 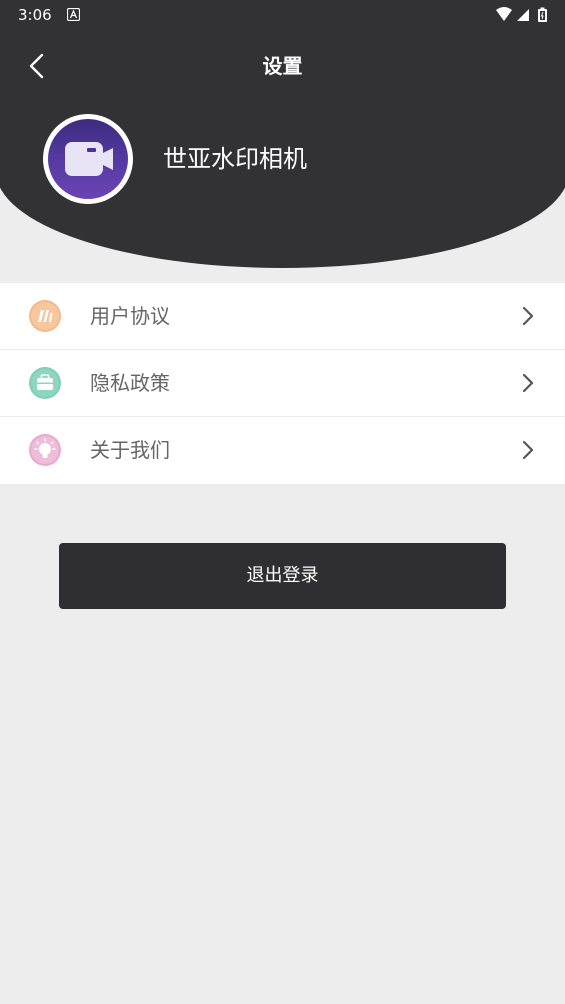 I want to click on page-title: 设置, so click(x=282, y=66).